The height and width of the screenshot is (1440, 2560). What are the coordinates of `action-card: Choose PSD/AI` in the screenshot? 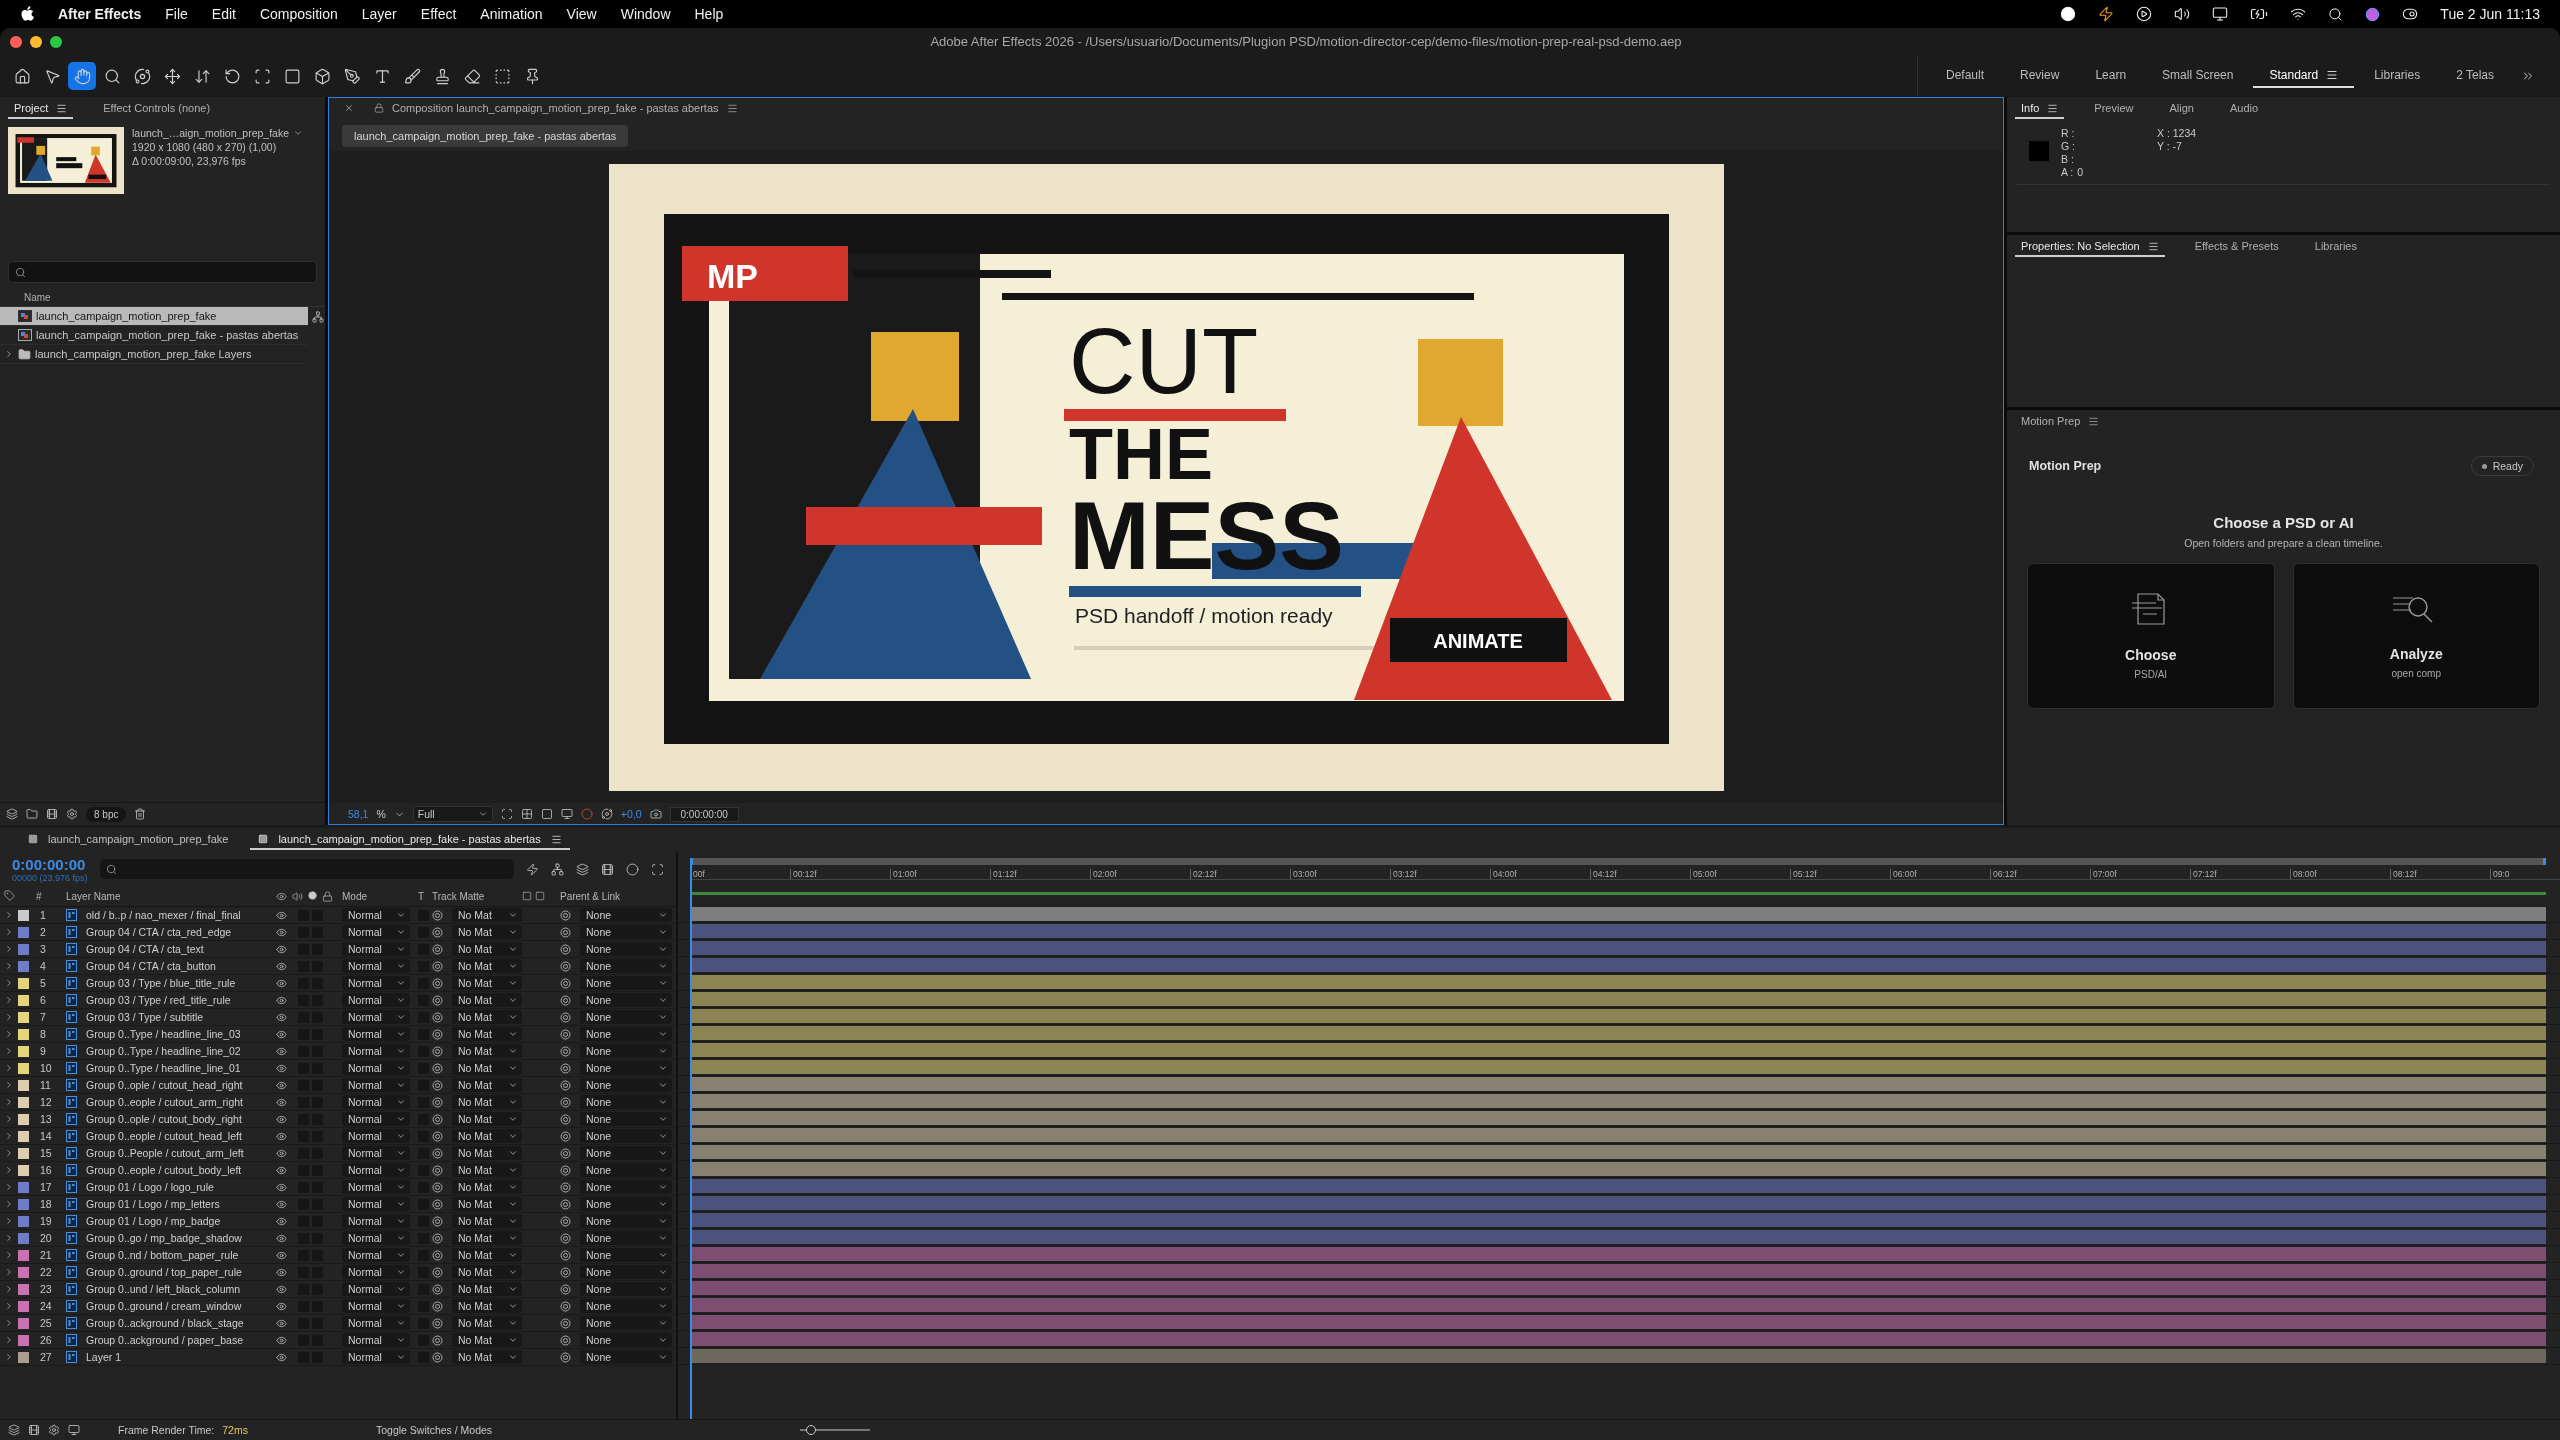 It's located at (2151, 636).